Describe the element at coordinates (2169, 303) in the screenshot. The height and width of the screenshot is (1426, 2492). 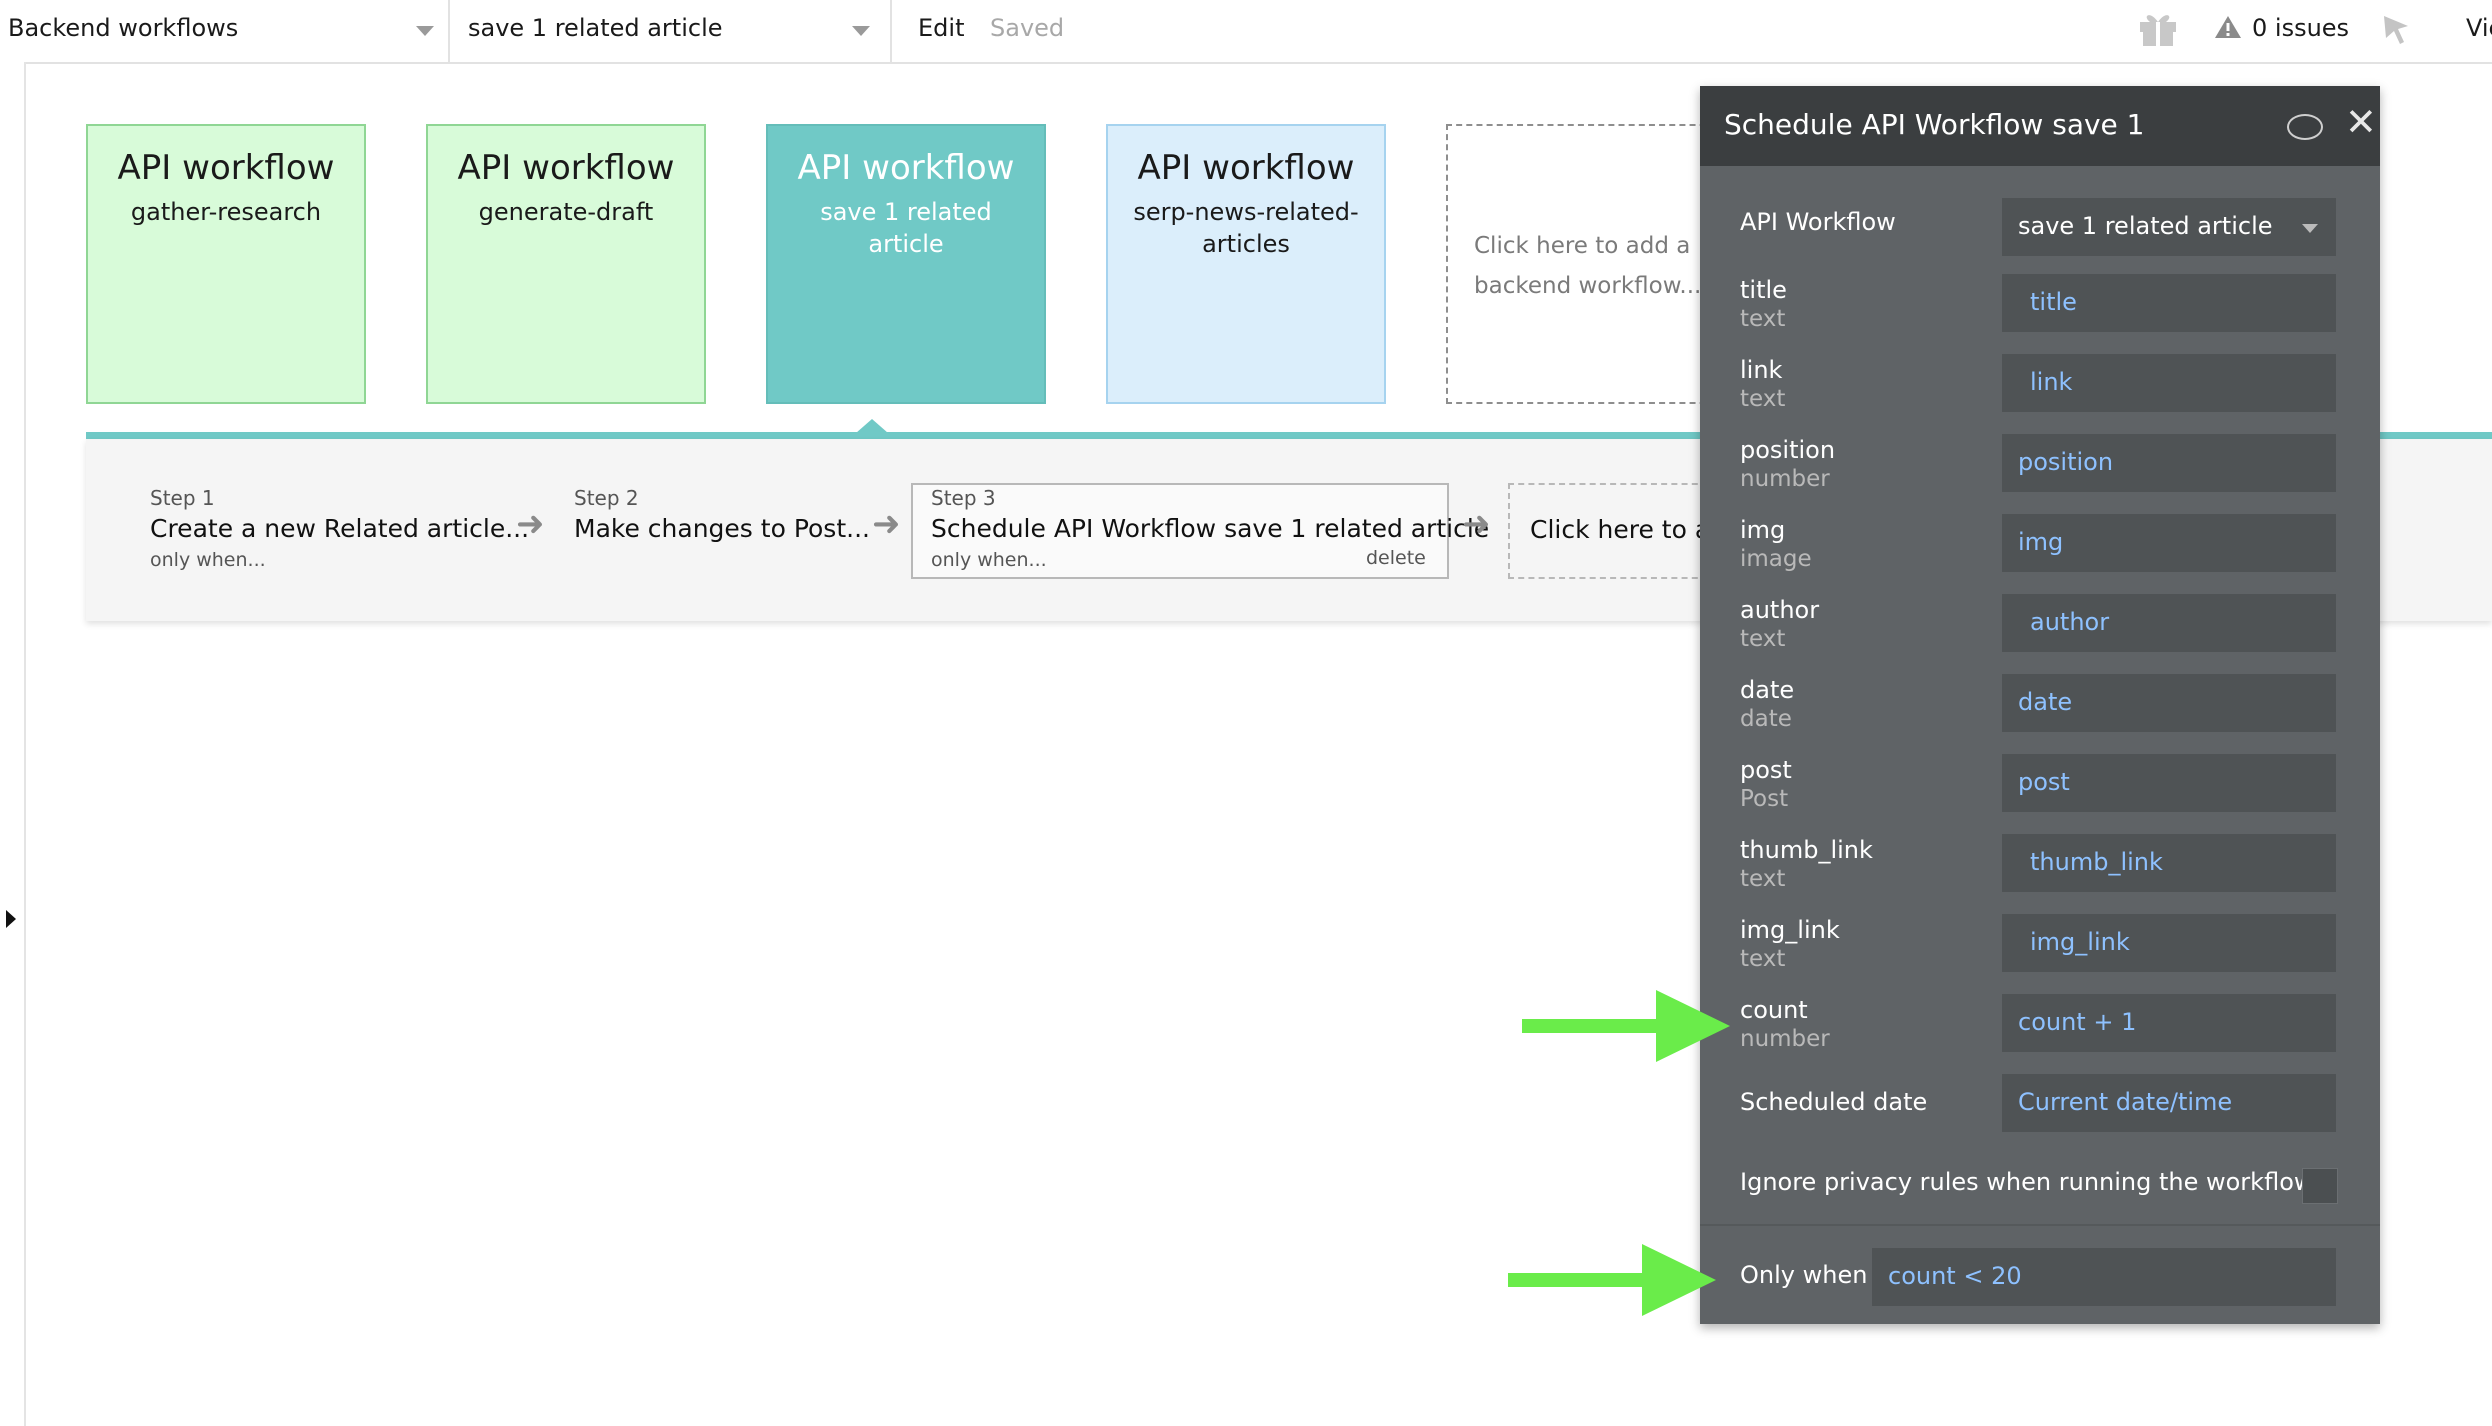
I see `param-title-field: title` at that location.